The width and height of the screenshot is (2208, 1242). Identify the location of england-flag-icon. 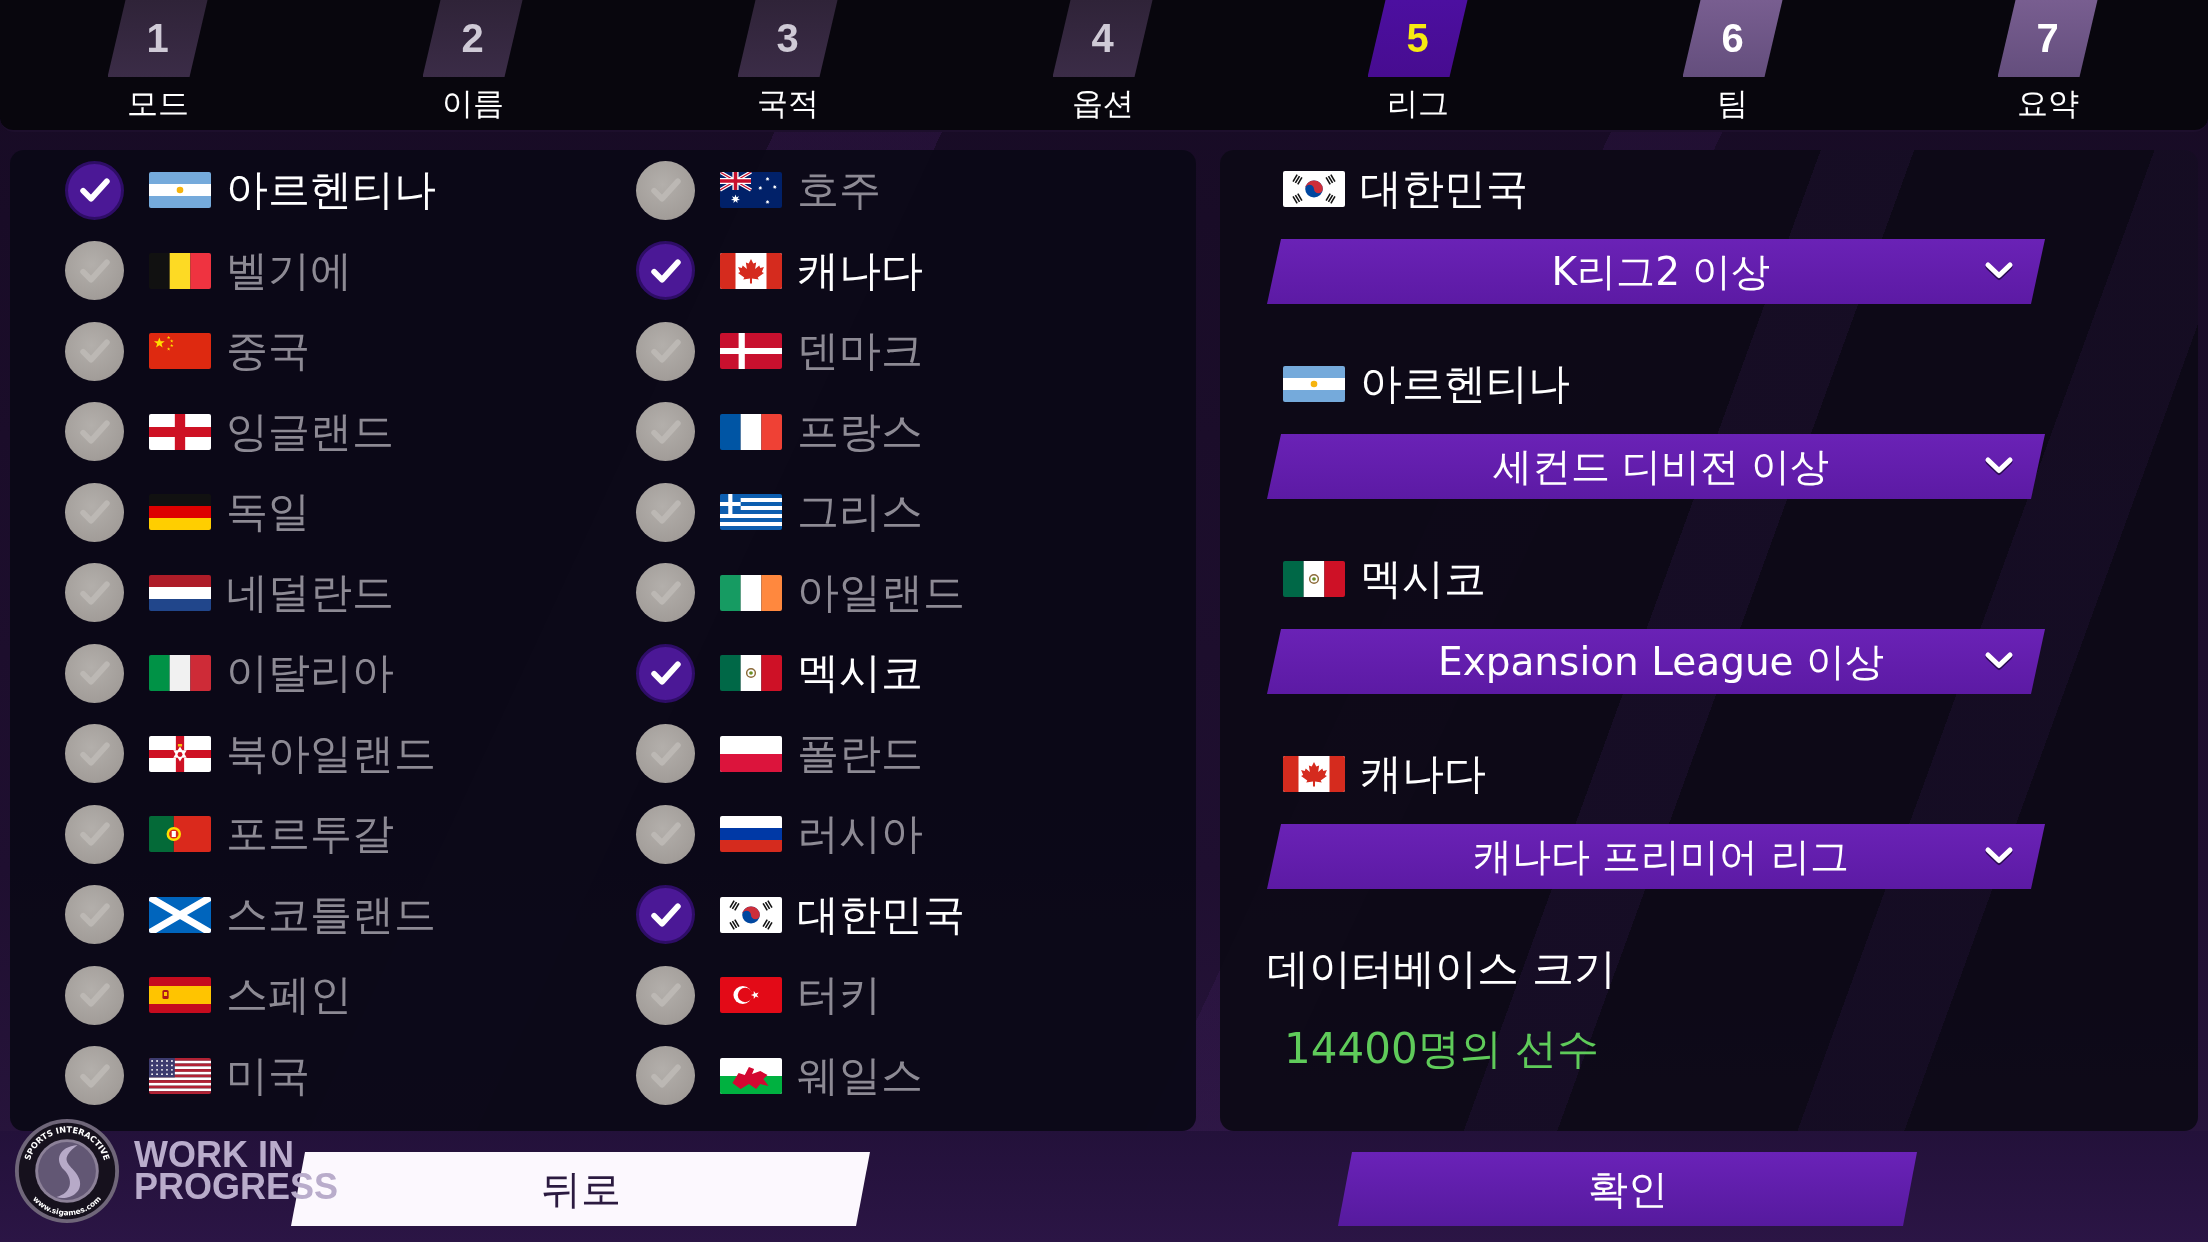
(180, 431).